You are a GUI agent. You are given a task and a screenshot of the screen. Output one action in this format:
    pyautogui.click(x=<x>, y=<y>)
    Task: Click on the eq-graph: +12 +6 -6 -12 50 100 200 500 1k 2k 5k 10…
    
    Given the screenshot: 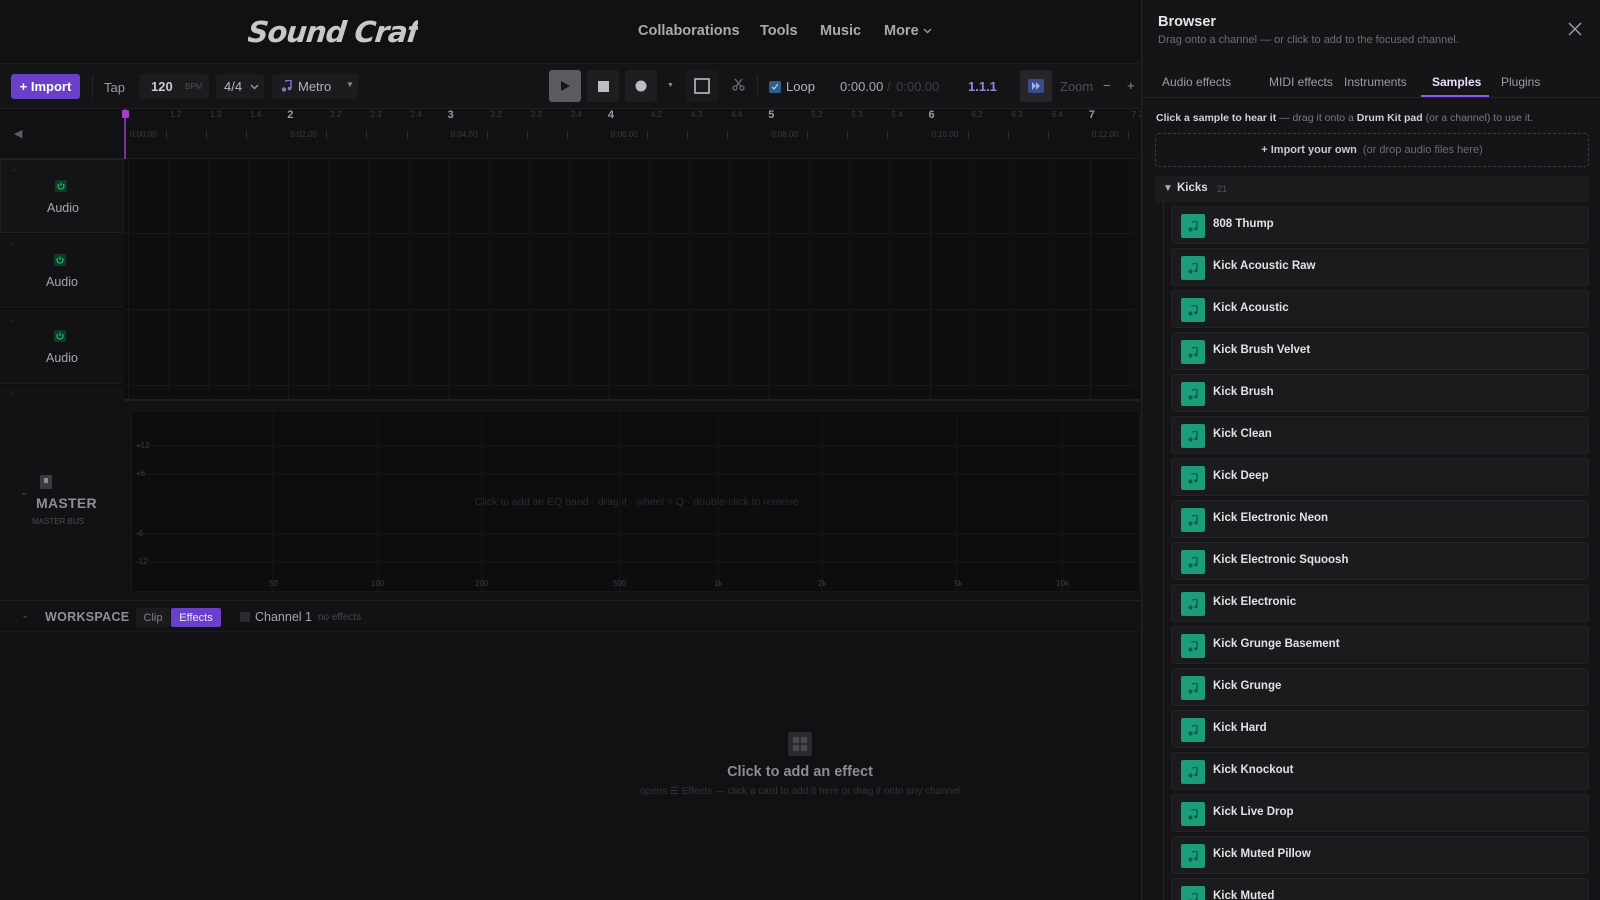 What is the action you would take?
    pyautogui.click(x=636, y=502)
    